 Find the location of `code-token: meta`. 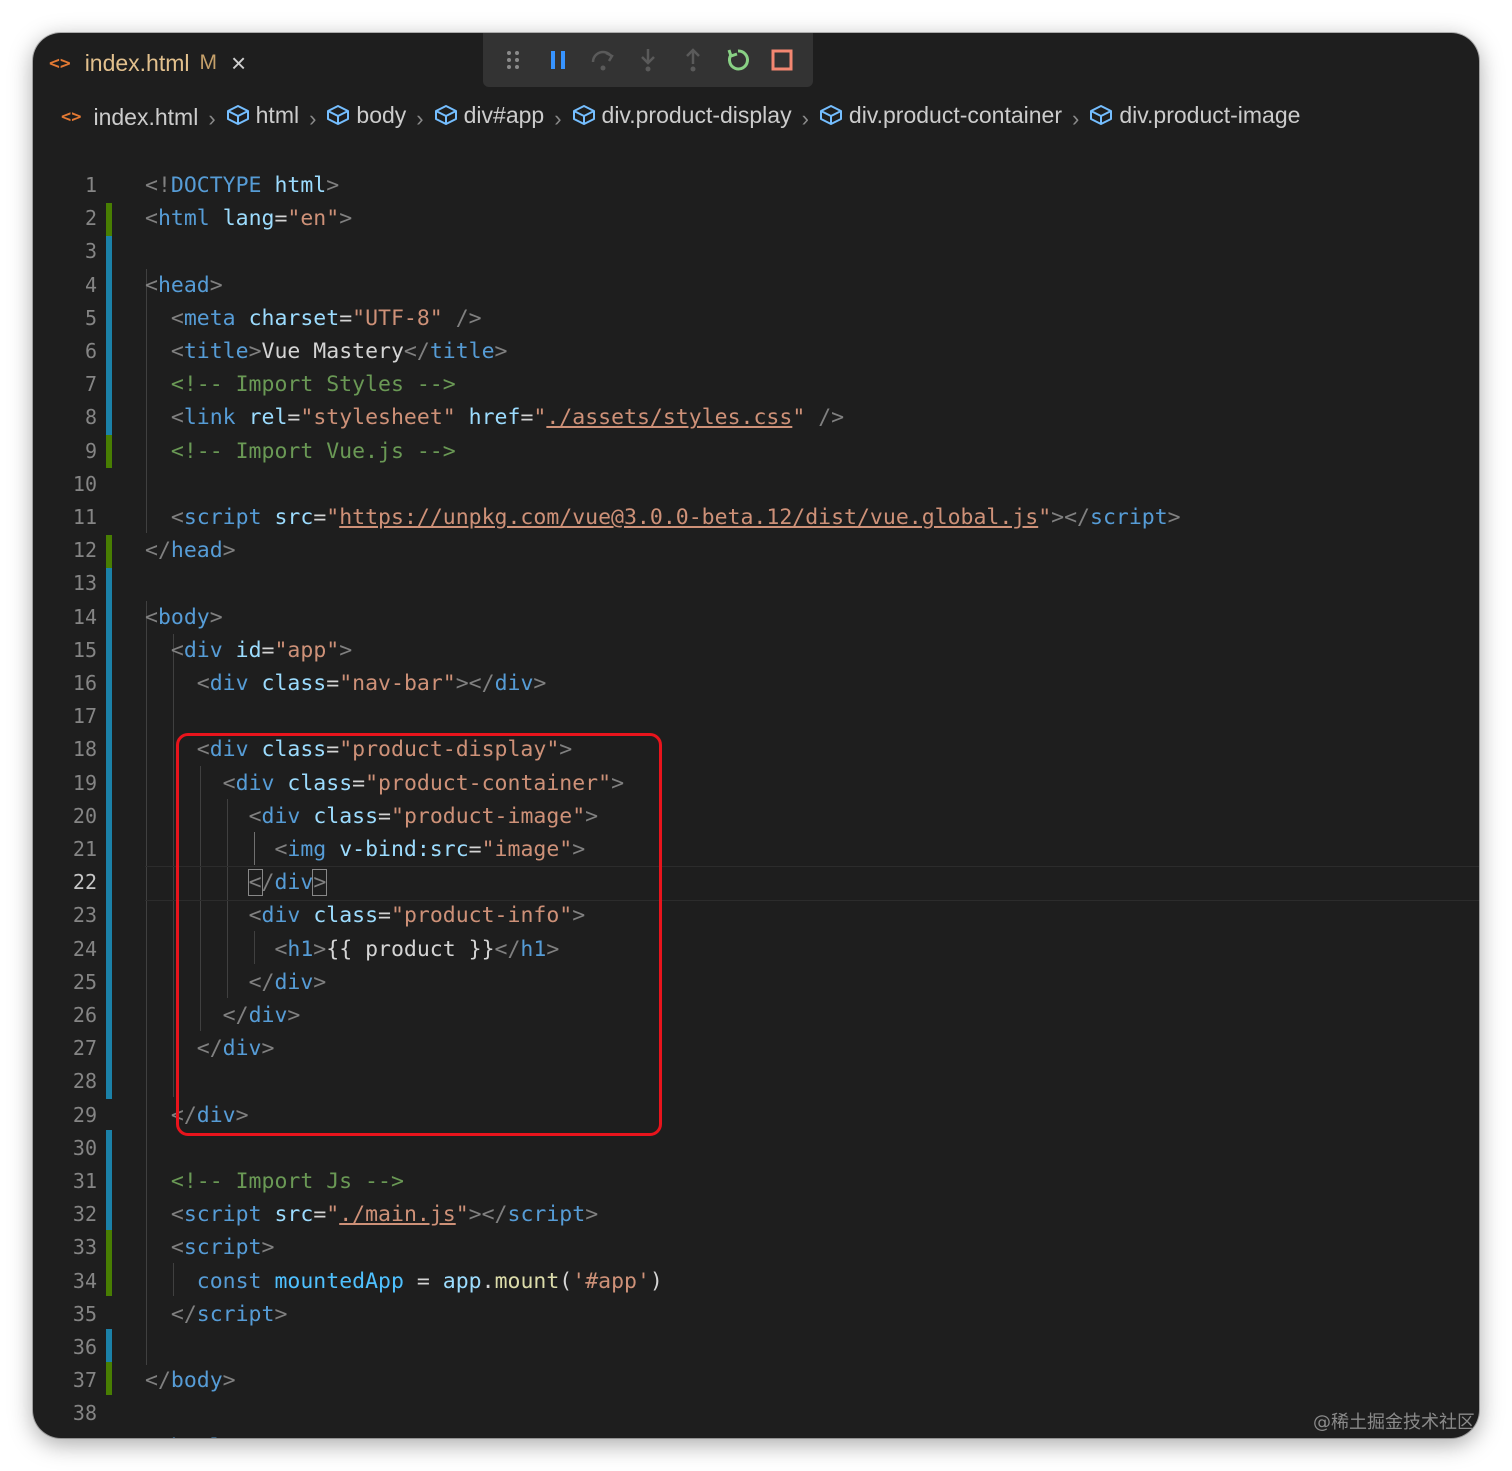

code-token: meta is located at coordinates (209, 318).